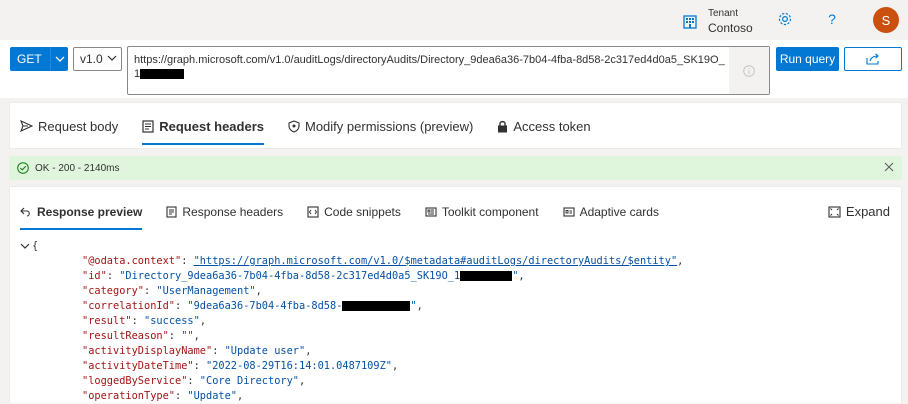  Describe the element at coordinates (91, 59) in the screenshot. I see `version-label: v1.0` at that location.